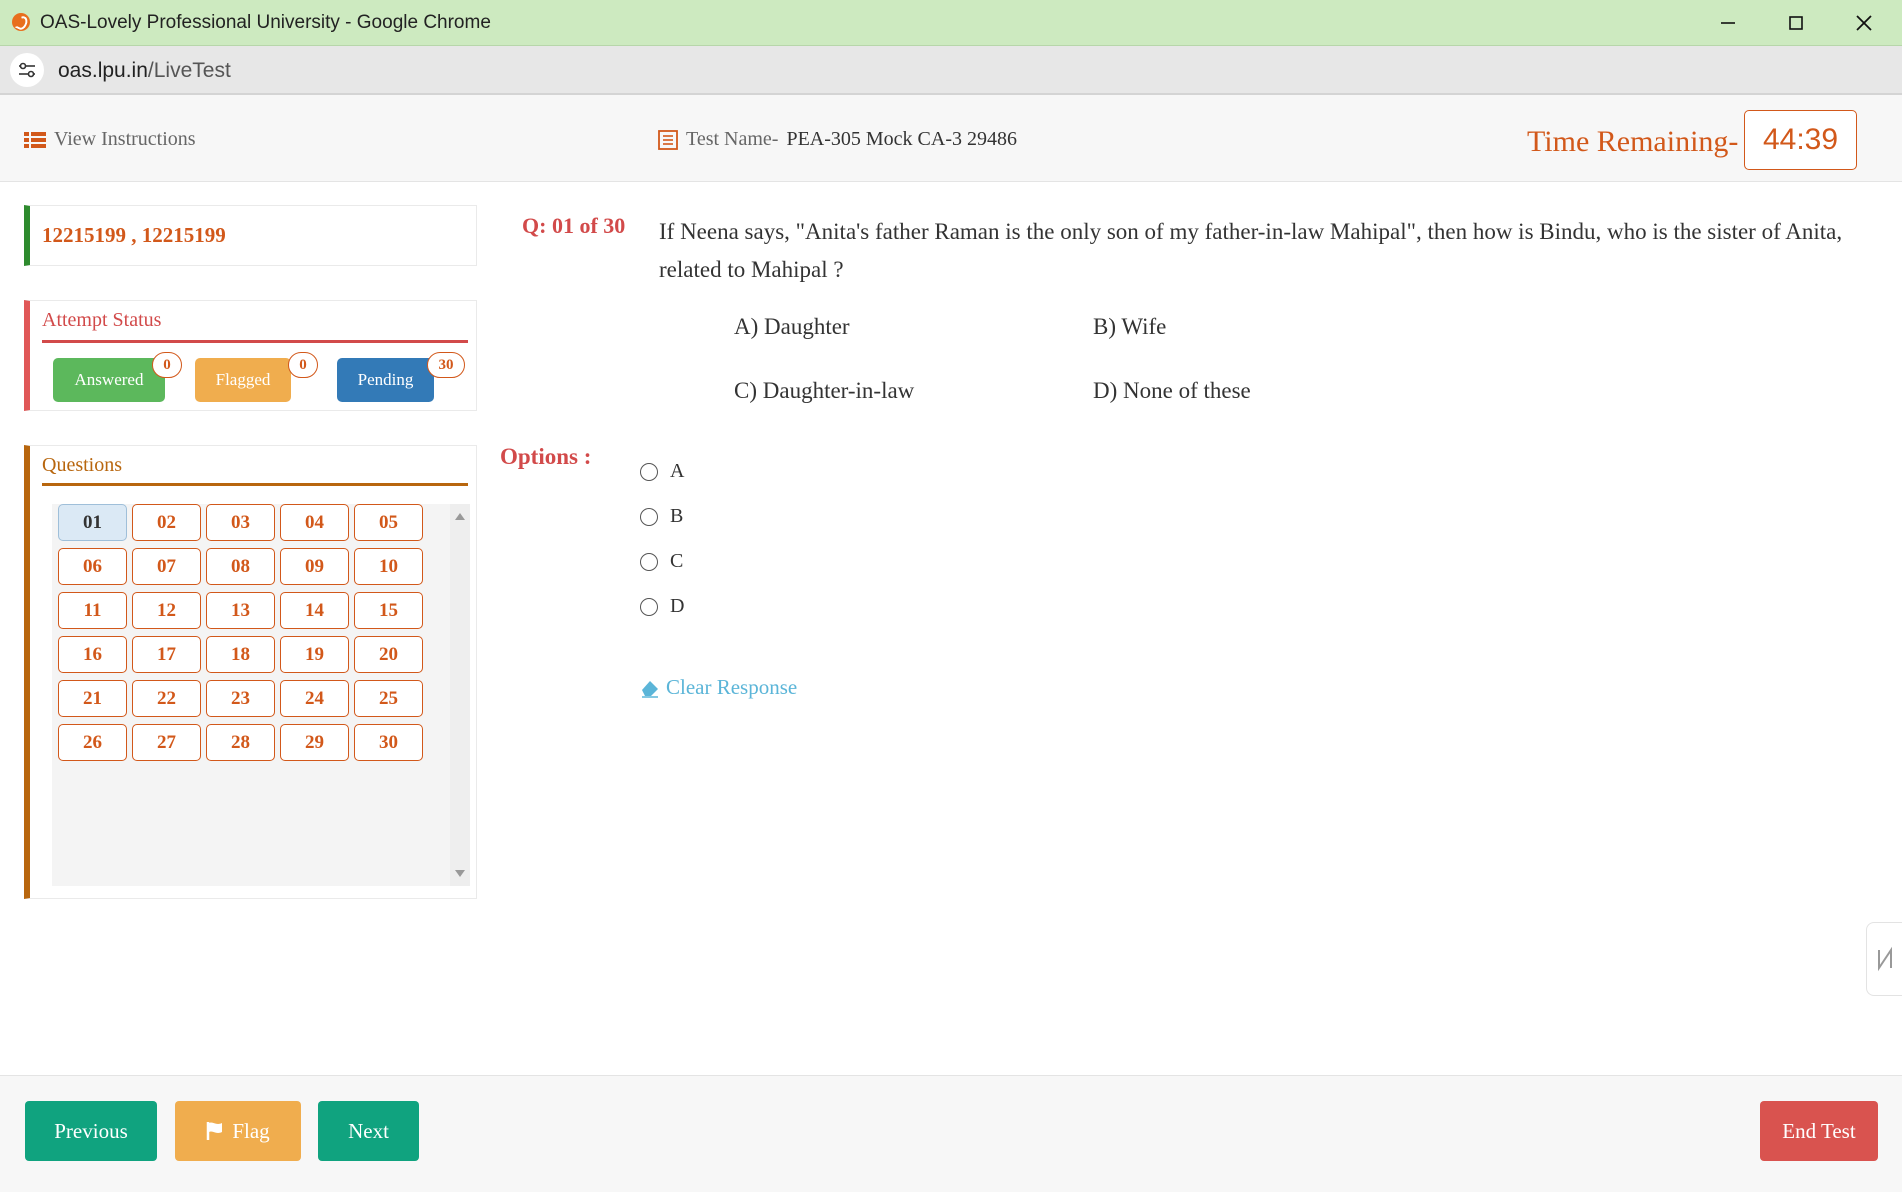 This screenshot has width=1902, height=1192. Describe the element at coordinates (388, 566) in the screenshot. I see `question-button-10: 10` at that location.